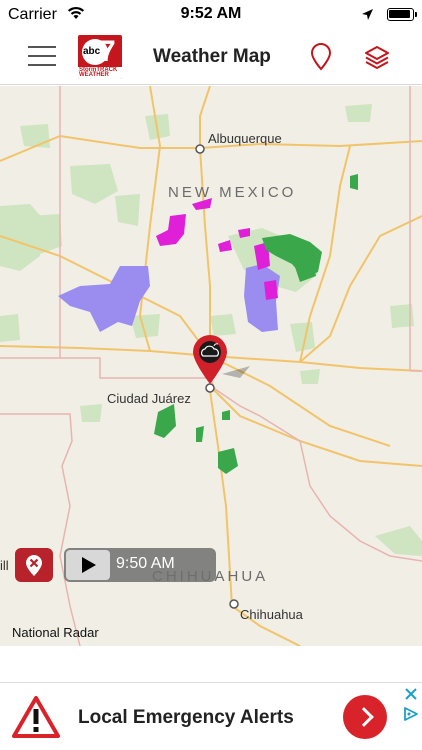 The height and width of the screenshot is (750, 422). Describe the element at coordinates (107, 51) in the screenshot. I see `logo-seven-text: 7` at that location.